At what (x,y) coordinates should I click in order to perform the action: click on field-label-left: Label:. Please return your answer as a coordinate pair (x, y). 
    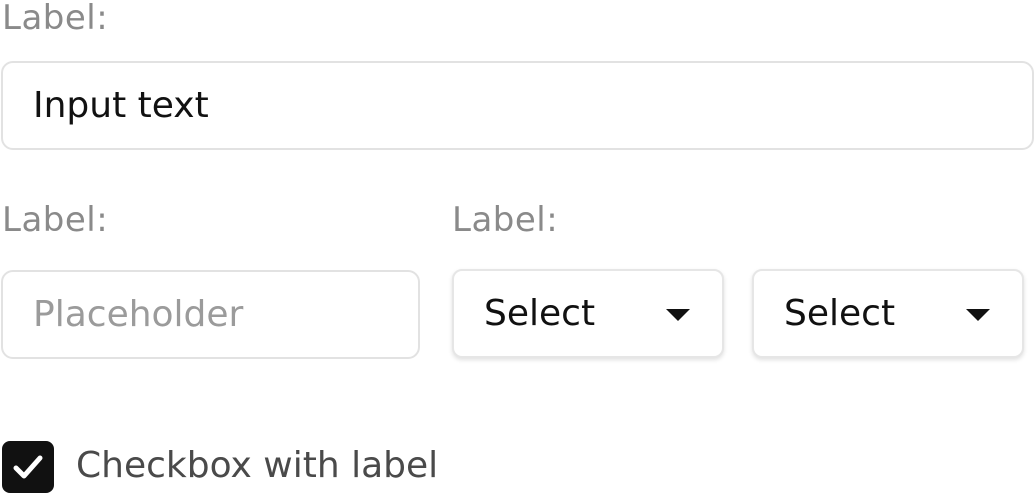
    Looking at the image, I should click on (55, 220).